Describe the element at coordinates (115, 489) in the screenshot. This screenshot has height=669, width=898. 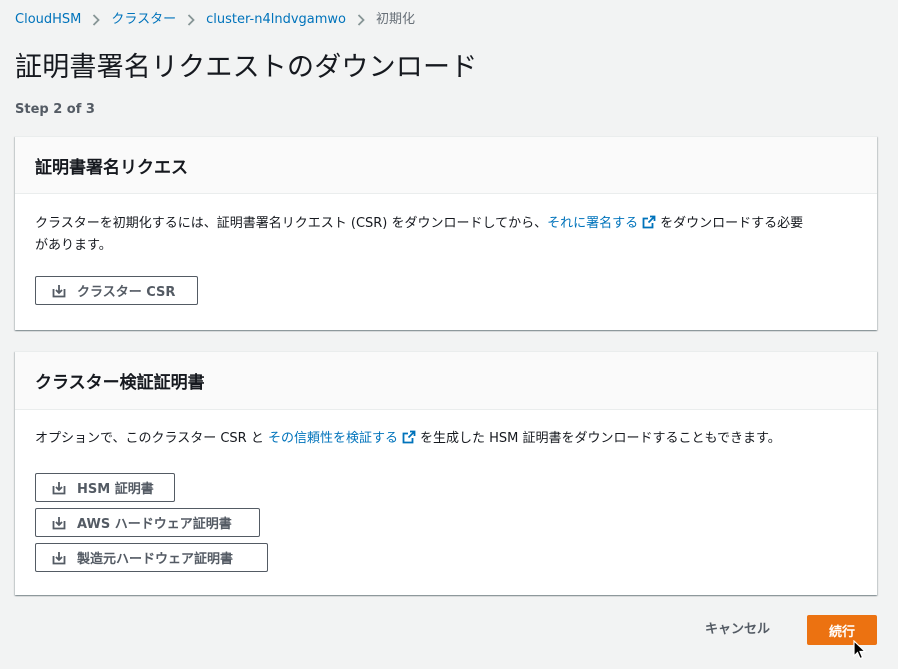
I see `download-hsm-cert-label: HSM 証明書` at that location.